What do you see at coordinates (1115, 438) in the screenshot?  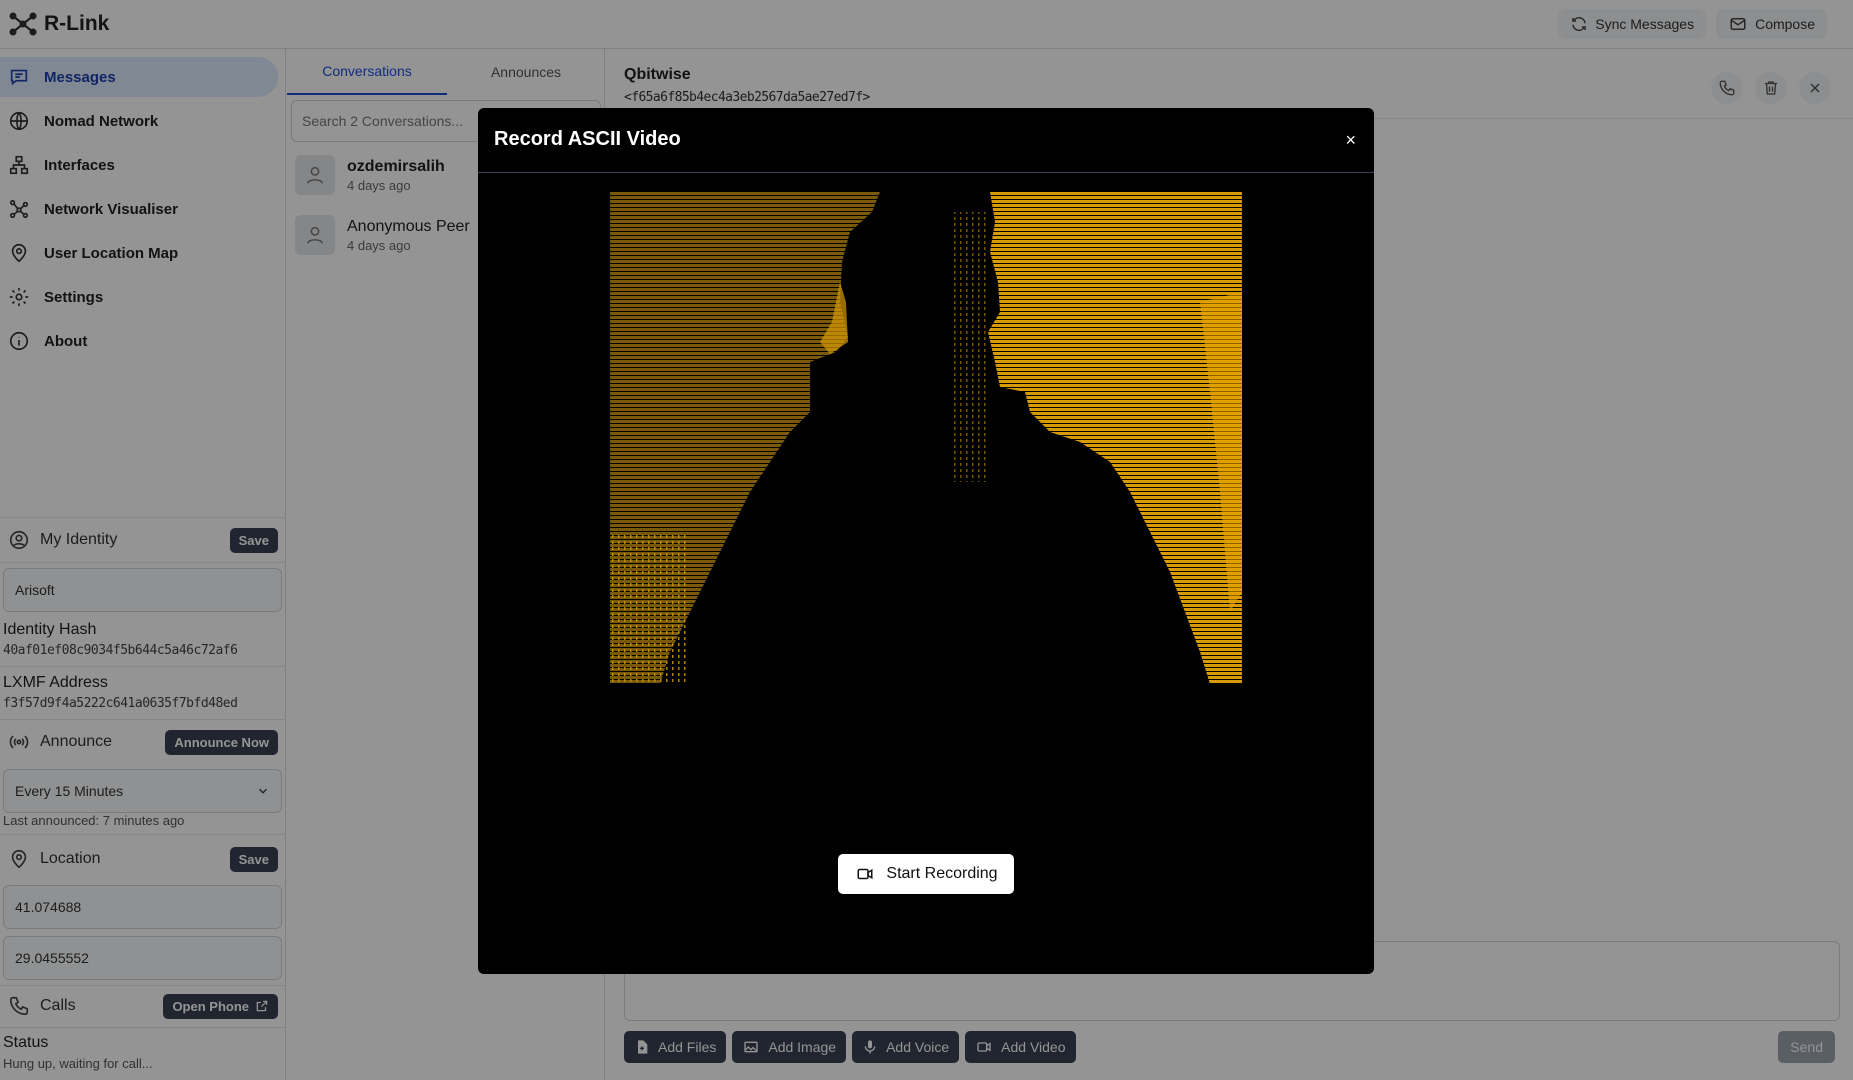 I see `ascii-region-right` at bounding box center [1115, 438].